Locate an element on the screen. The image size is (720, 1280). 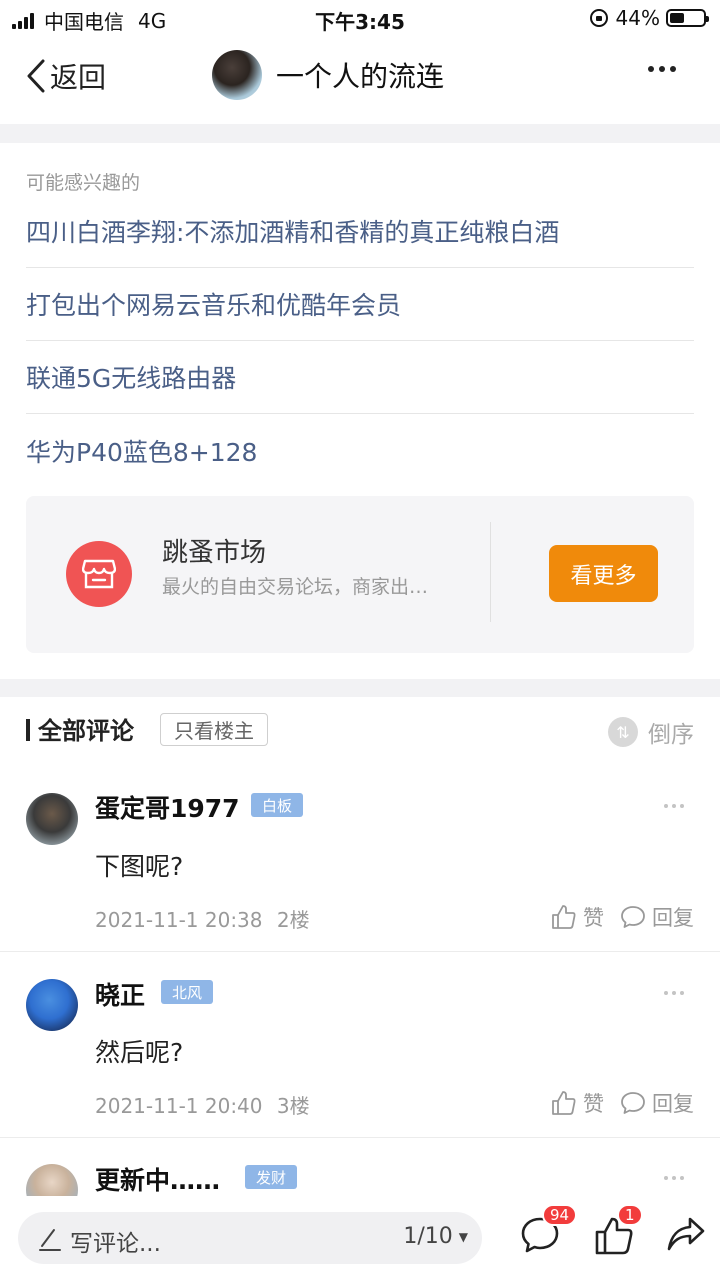
chevron-left-icon is located at coordinates (36, 76).